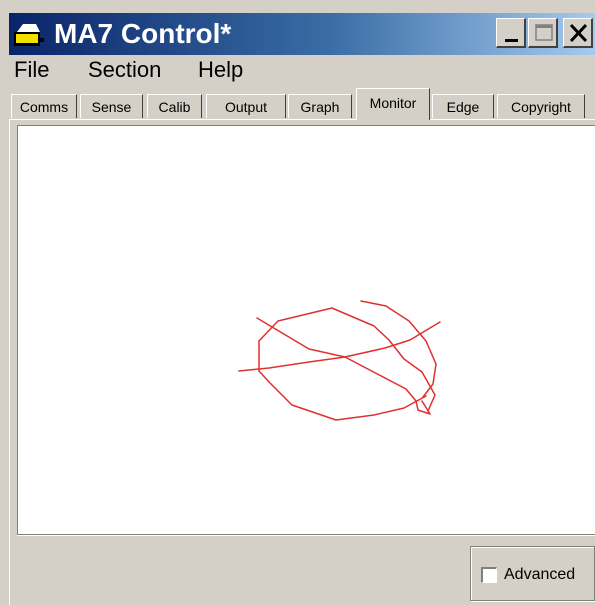 This screenshot has width=595, height=605. I want to click on minimize-button, so click(511, 33).